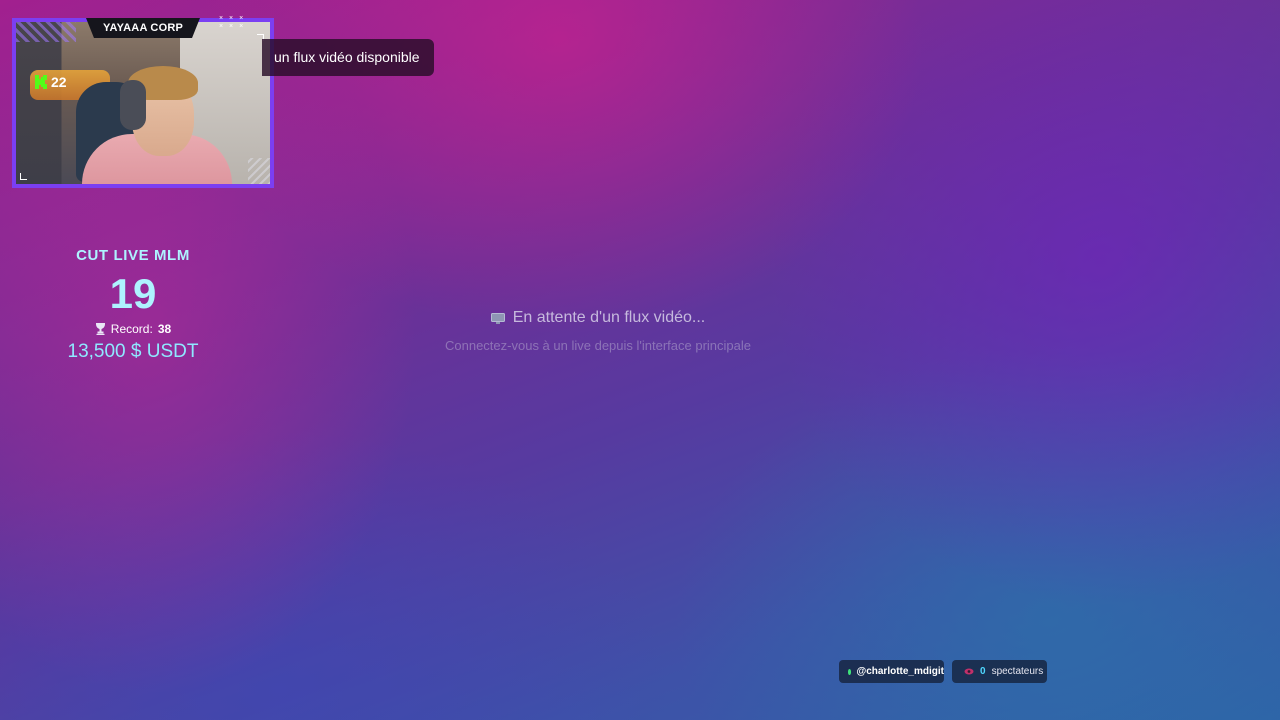  I want to click on counter-record: Record: 38, so click(133, 329).